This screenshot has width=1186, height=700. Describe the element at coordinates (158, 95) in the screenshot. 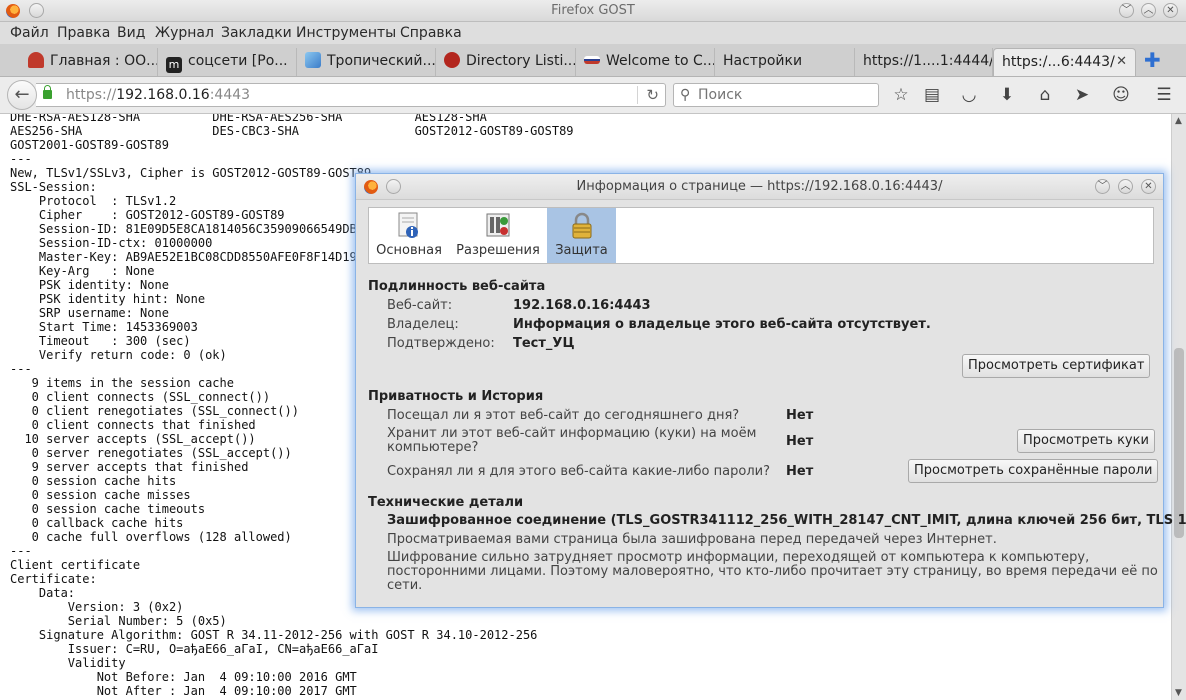

I see `url-text: https://192.168.0.16:4443` at that location.